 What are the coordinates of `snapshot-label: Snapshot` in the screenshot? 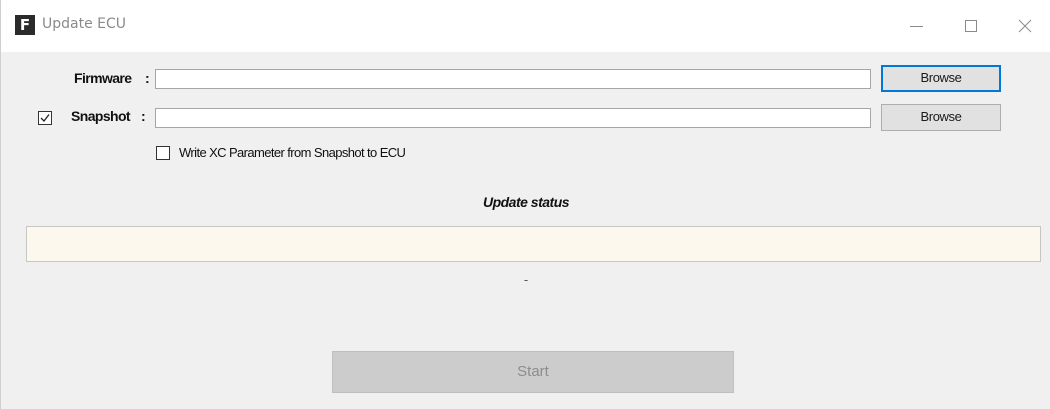 It's located at (101, 116).